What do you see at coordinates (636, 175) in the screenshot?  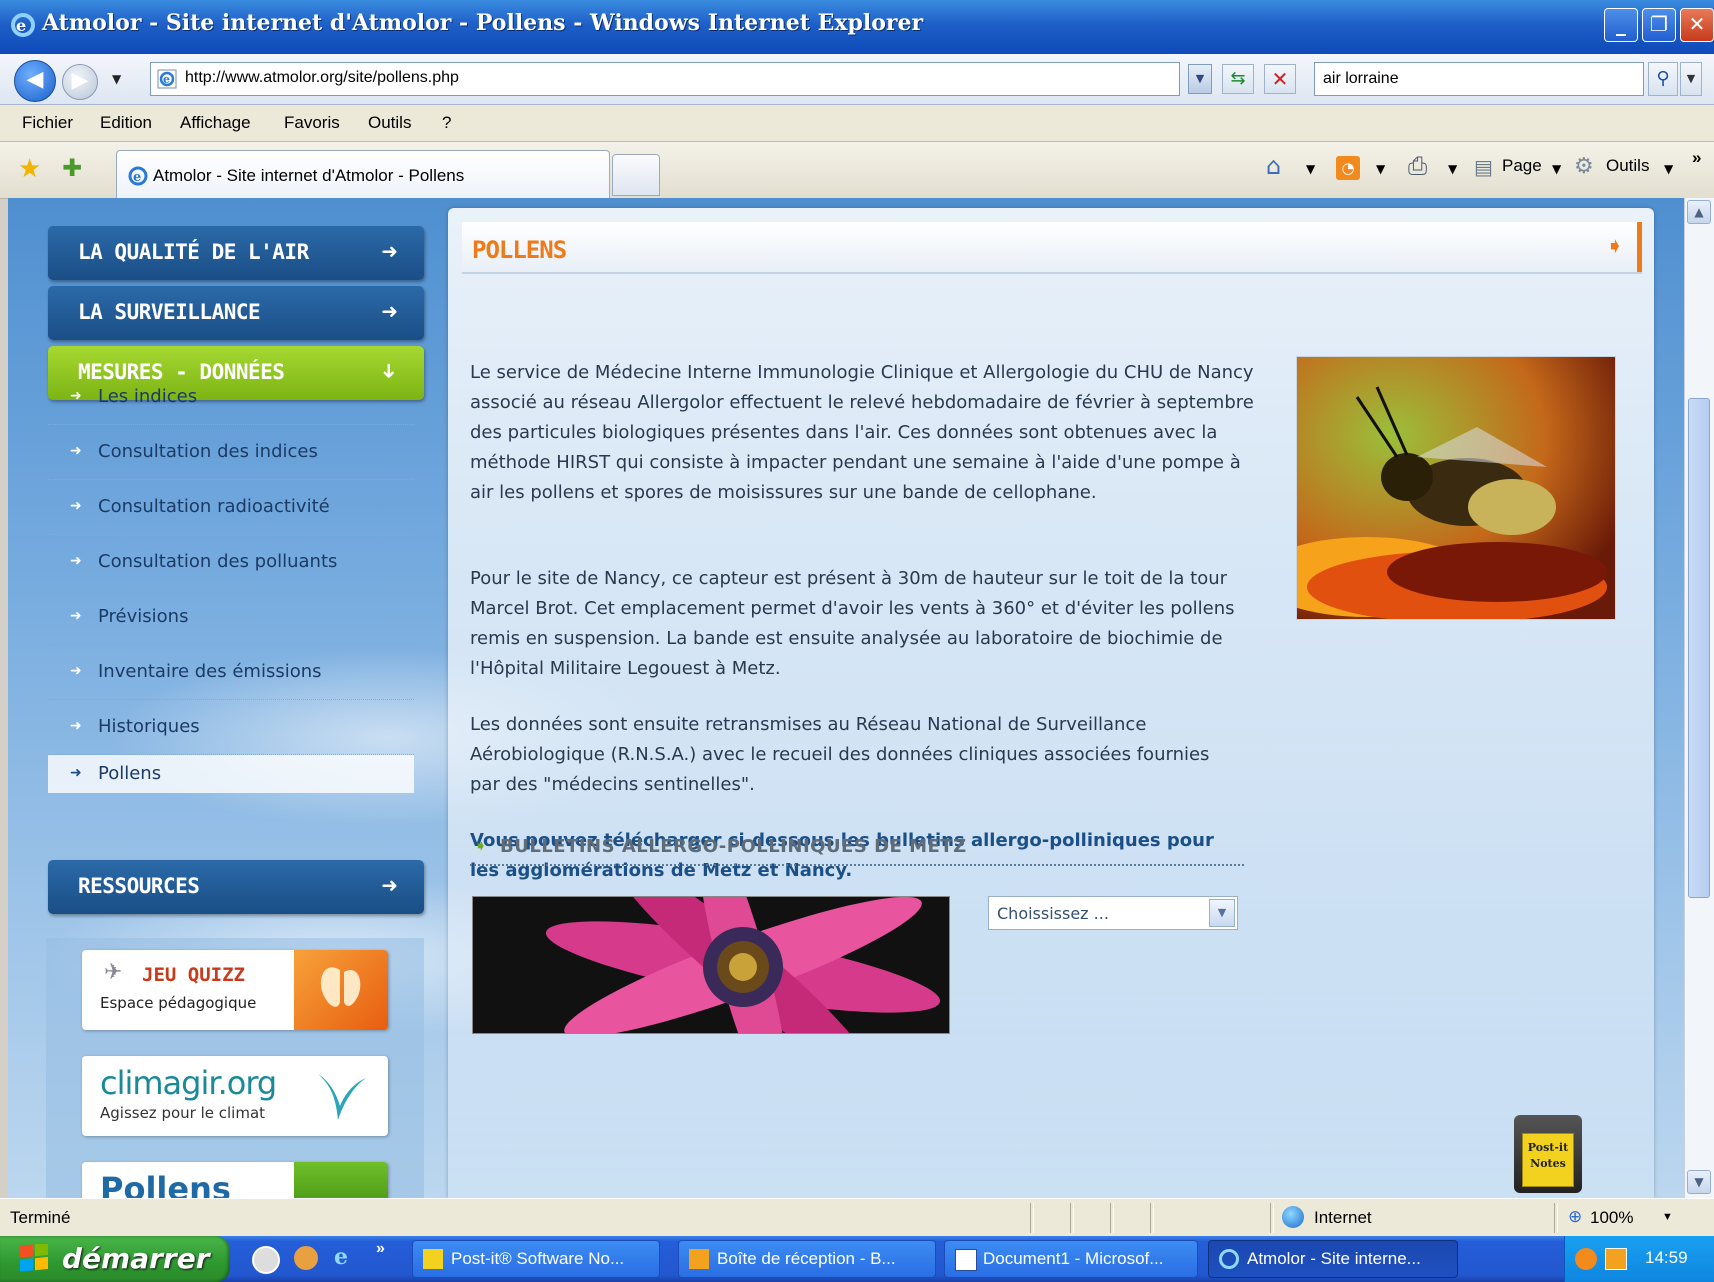 I see `new-tab-button` at bounding box center [636, 175].